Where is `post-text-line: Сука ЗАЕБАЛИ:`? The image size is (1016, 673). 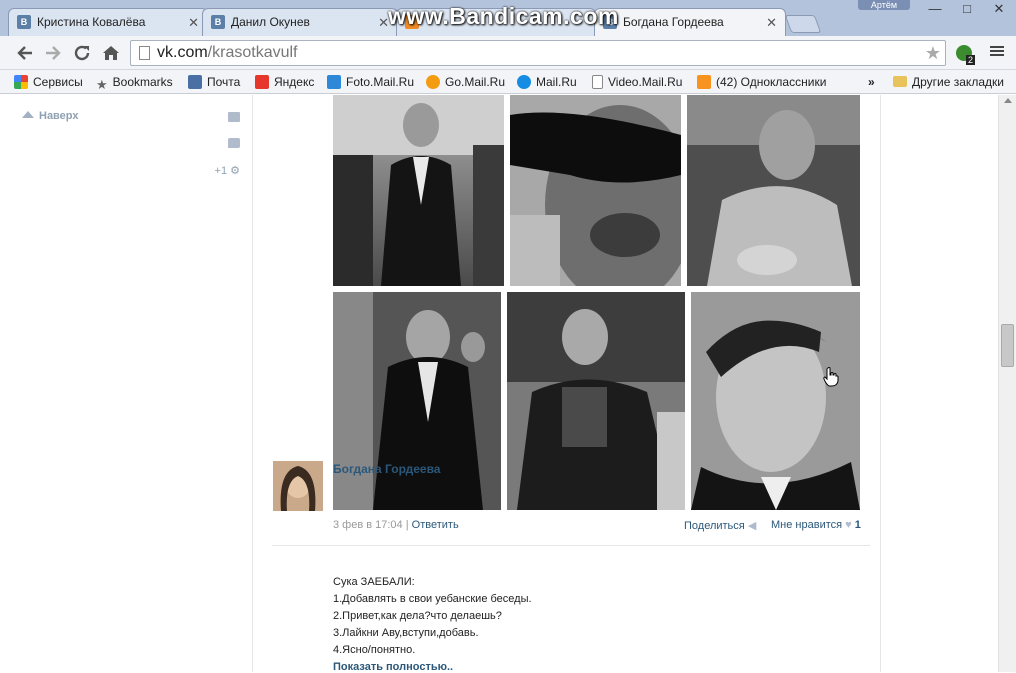
post-text-line: Сука ЗАЕБАЛИ: is located at coordinates (374, 582).